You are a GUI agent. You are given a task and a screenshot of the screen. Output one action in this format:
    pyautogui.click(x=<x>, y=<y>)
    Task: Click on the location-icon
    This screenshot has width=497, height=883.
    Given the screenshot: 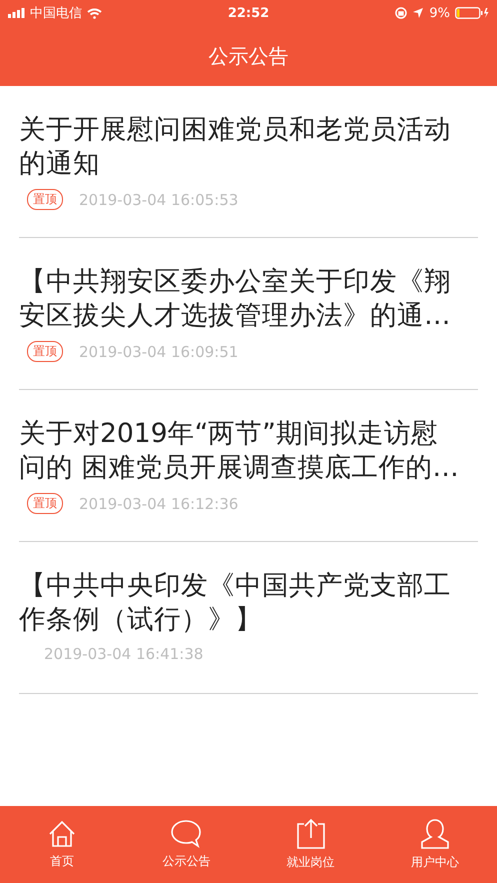 What is the action you would take?
    pyautogui.click(x=418, y=13)
    